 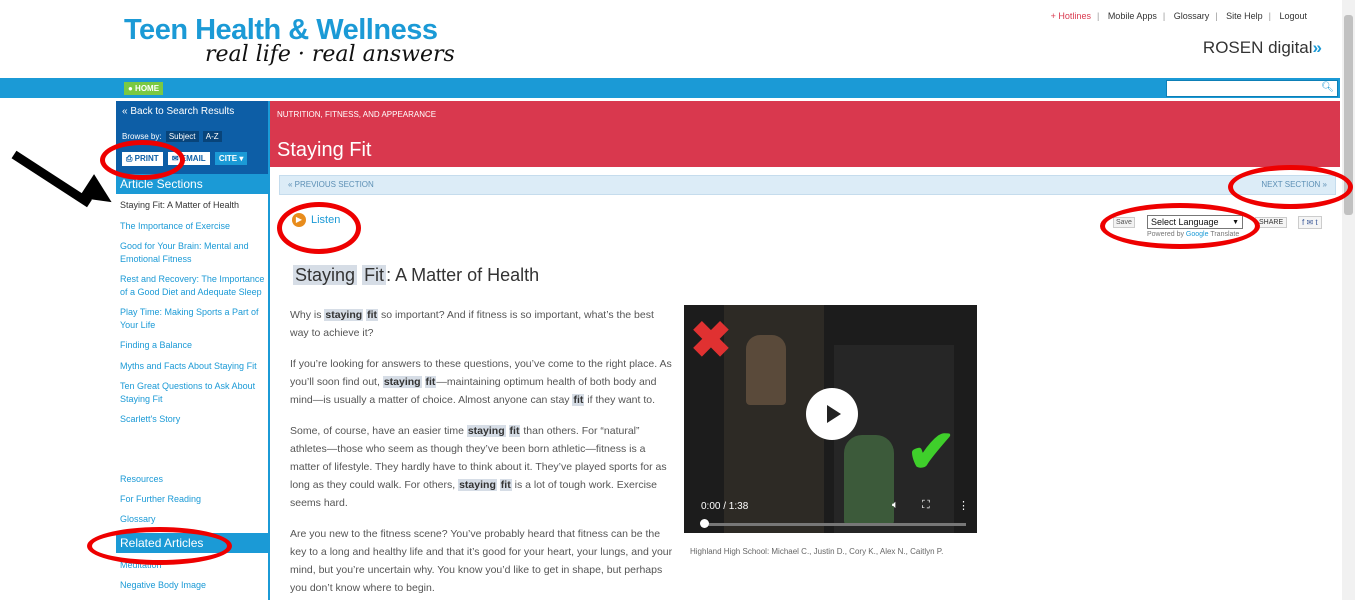 I want to click on annotation-oval-print, so click(x=142, y=160).